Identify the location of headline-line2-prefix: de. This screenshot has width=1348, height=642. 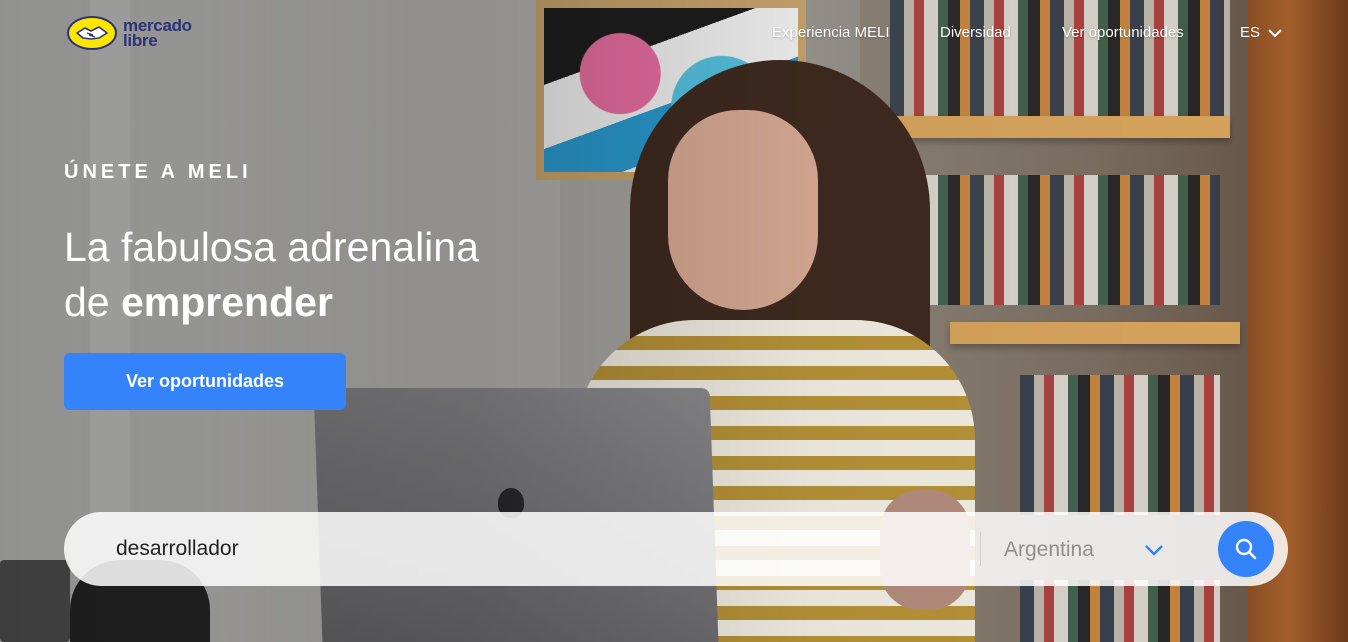
(92, 302).